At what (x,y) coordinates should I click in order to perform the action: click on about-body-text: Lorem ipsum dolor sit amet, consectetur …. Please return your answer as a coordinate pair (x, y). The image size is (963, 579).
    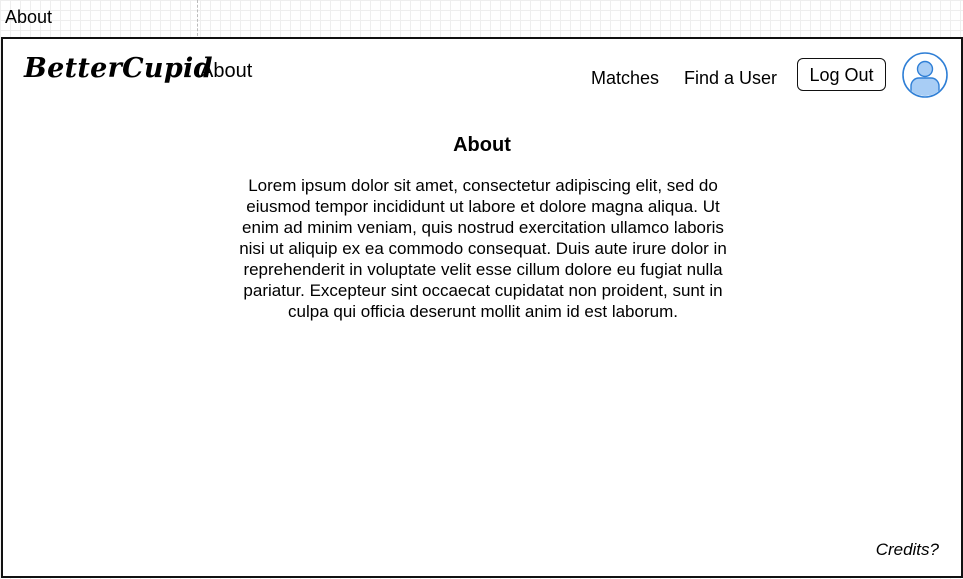
    Looking at the image, I should click on (483, 248).